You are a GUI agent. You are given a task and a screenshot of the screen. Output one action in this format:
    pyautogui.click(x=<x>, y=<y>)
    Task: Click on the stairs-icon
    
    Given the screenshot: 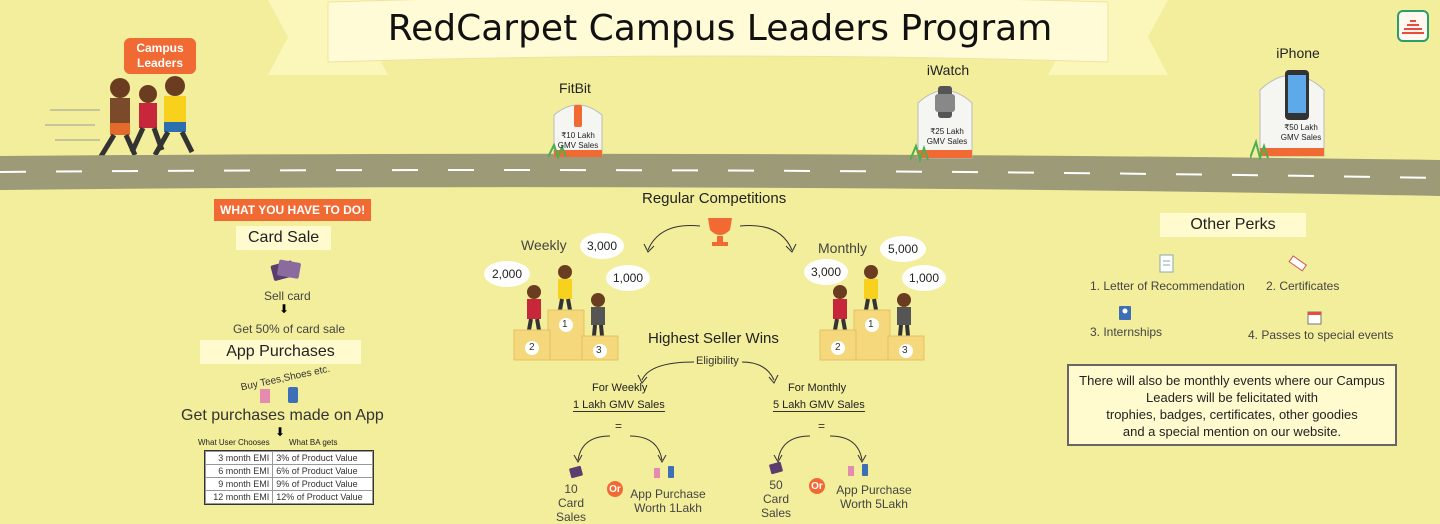 What is the action you would take?
    pyautogui.click(x=1413, y=27)
    